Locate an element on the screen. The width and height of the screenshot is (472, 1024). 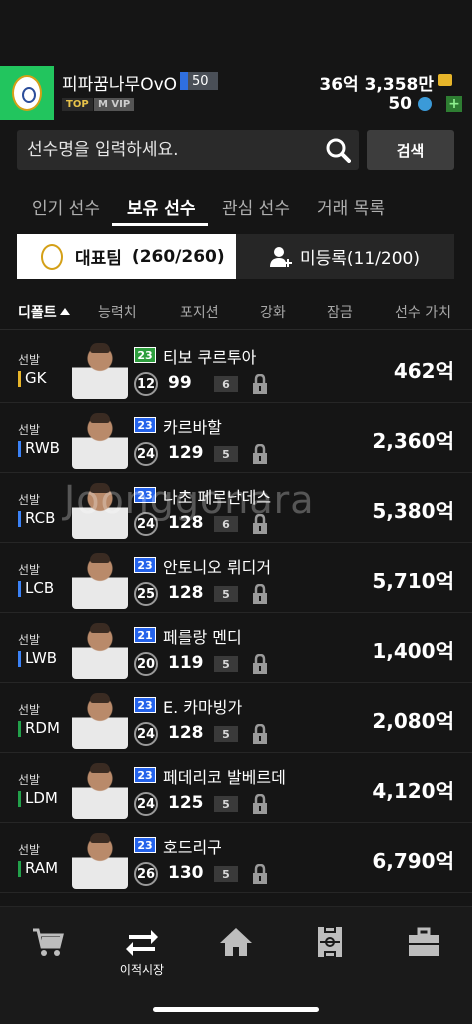
unregistered-button: 미등록(11/200) is located at coordinates (345, 256).